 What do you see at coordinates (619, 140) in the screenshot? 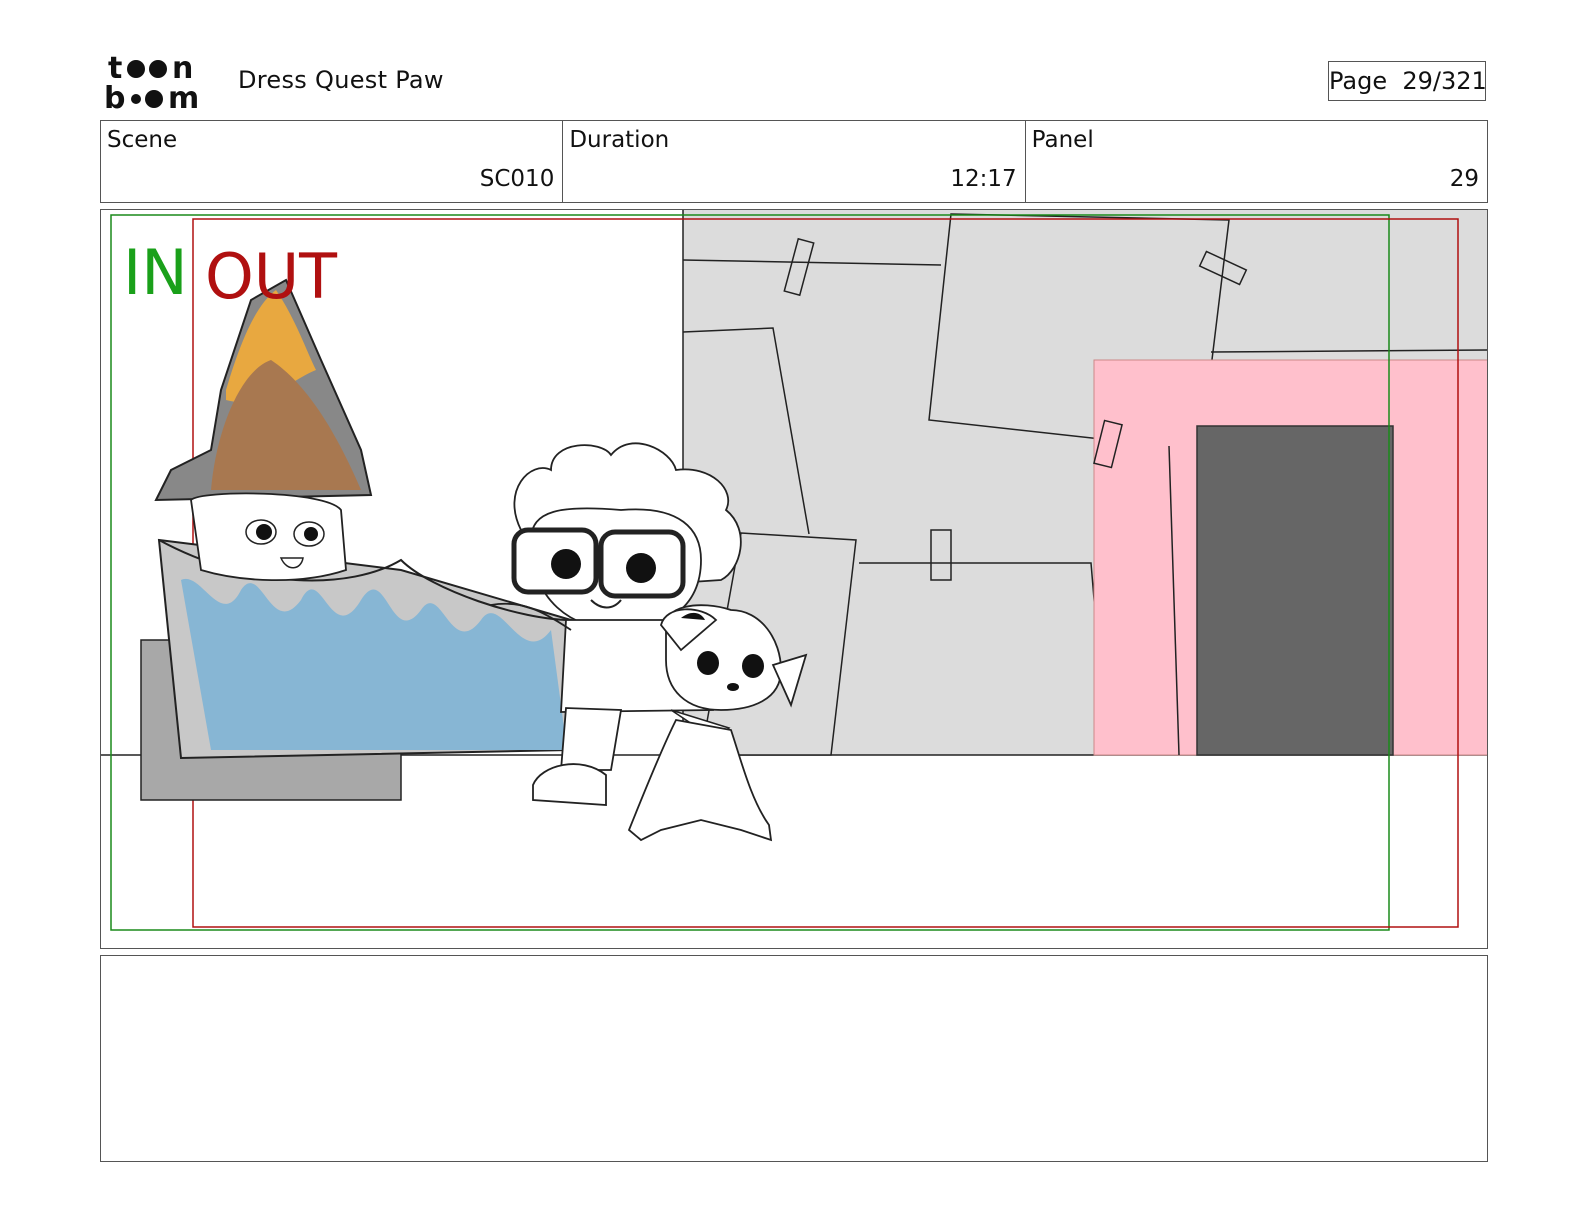
I see `duration-label: Duration` at bounding box center [619, 140].